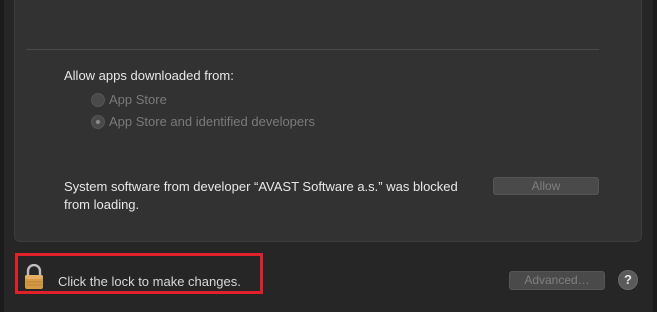  Describe the element at coordinates (212, 121) in the screenshot. I see `radio-label-app-store-identified: App Store and identified developers` at that location.